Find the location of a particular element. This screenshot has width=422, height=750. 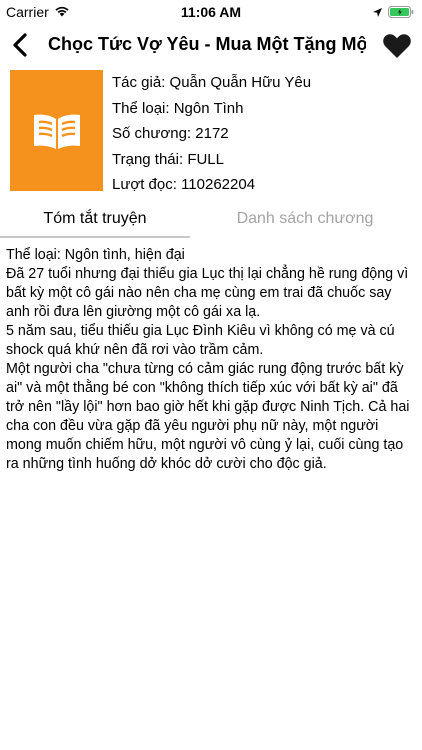

favorite-button is located at coordinates (397, 46).